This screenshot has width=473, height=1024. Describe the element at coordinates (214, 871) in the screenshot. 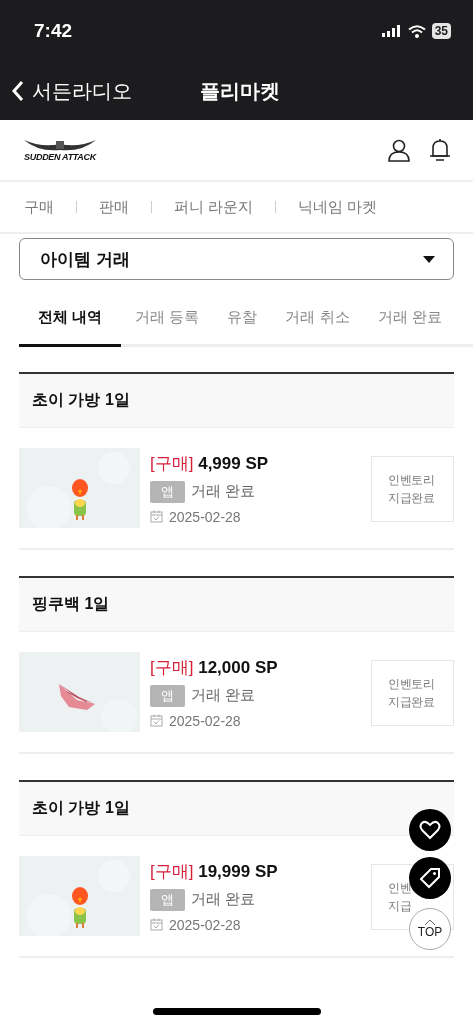

I see `trade-price: [구매] 19,999 SP` at that location.